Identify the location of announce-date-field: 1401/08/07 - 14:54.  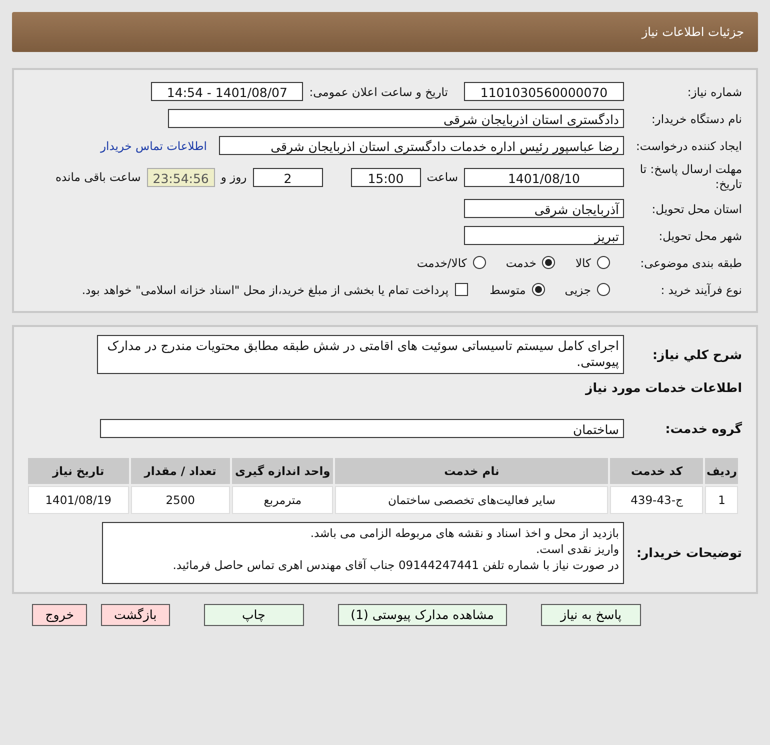
(227, 91).